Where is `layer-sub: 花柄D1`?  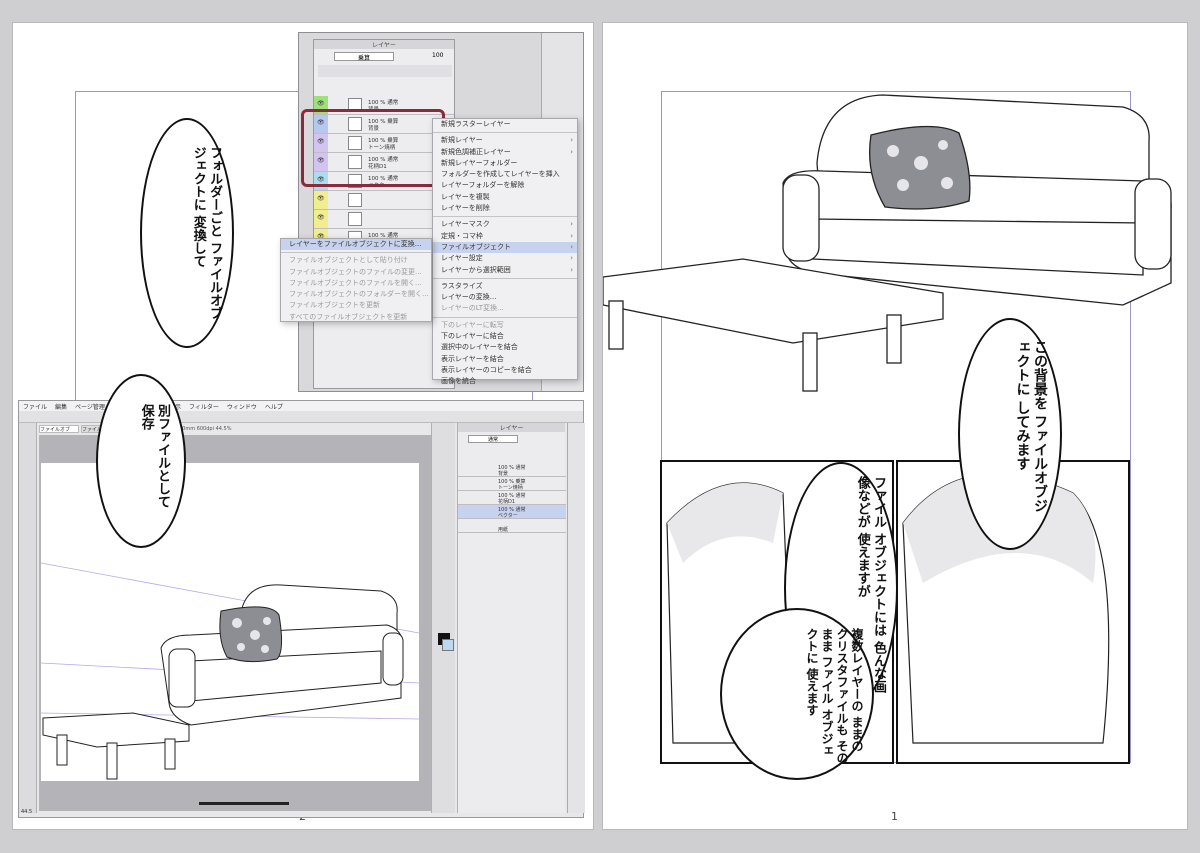 layer-sub: 花柄D1 is located at coordinates (507, 502).